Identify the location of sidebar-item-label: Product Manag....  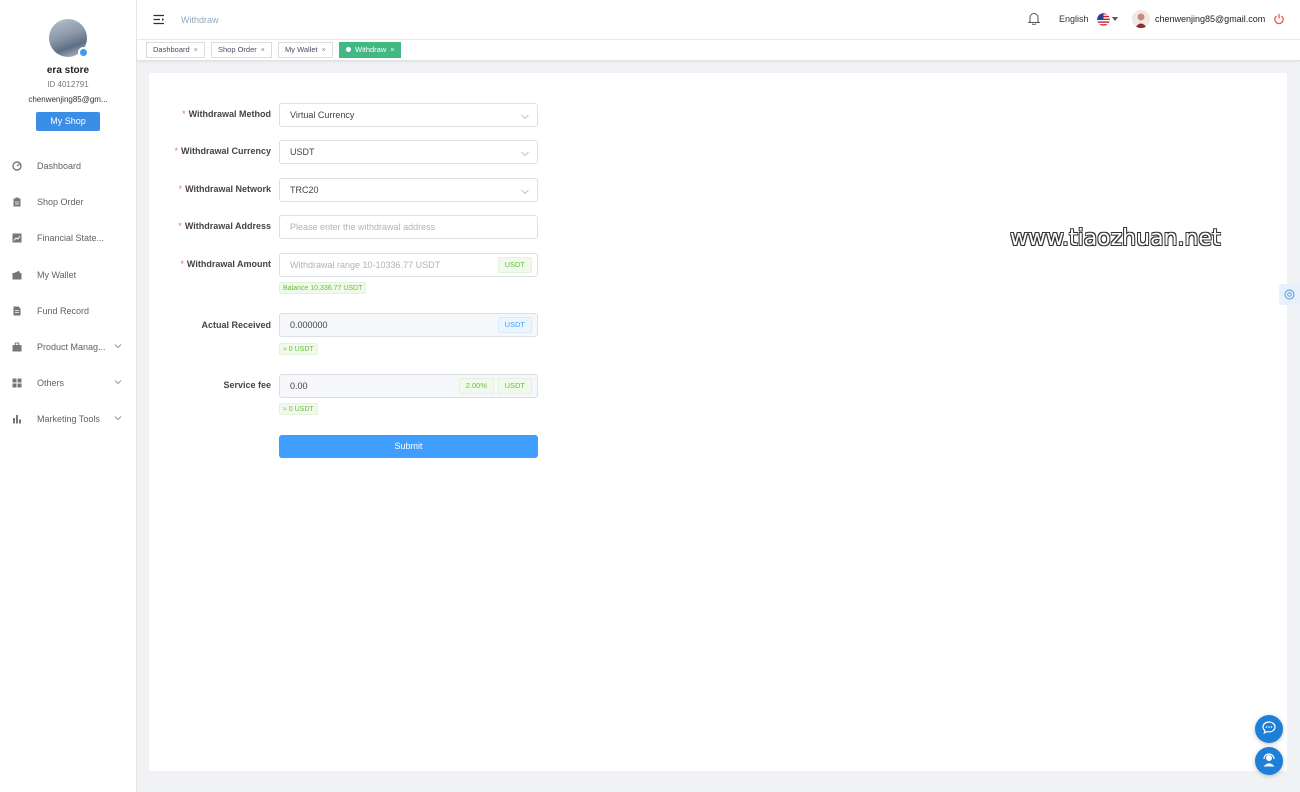
(71, 347).